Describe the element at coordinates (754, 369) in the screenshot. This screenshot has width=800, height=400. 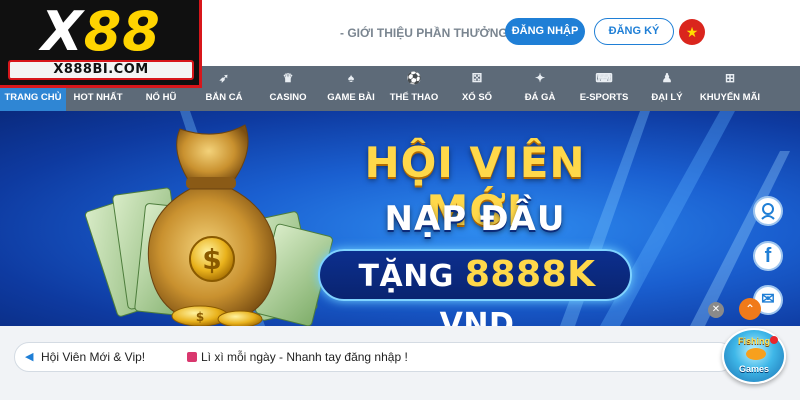
I see `badge-subtitle: Games` at that location.